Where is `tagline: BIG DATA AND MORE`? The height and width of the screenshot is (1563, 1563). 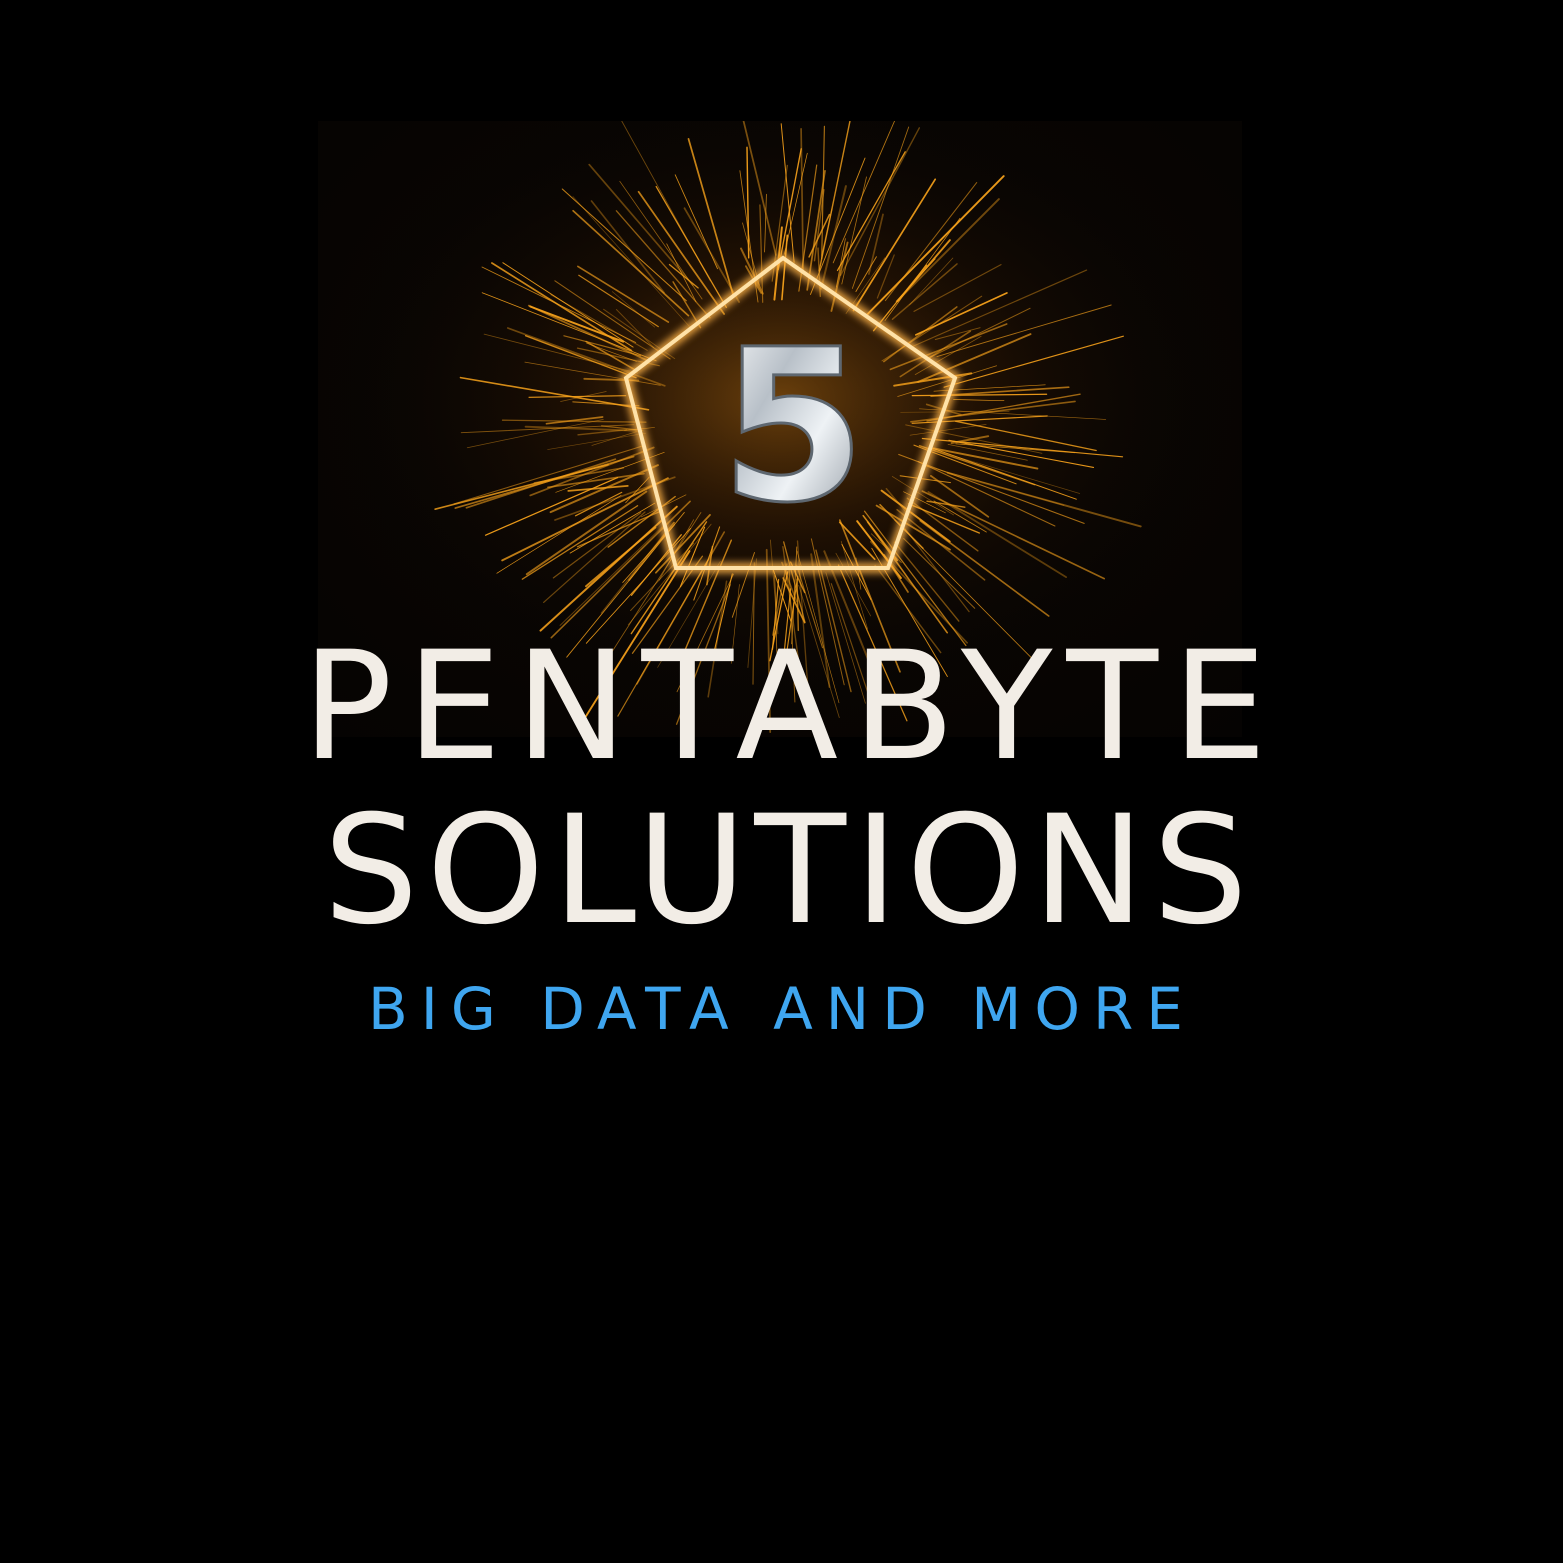 tagline: BIG DATA AND MORE is located at coordinates (782, 1009).